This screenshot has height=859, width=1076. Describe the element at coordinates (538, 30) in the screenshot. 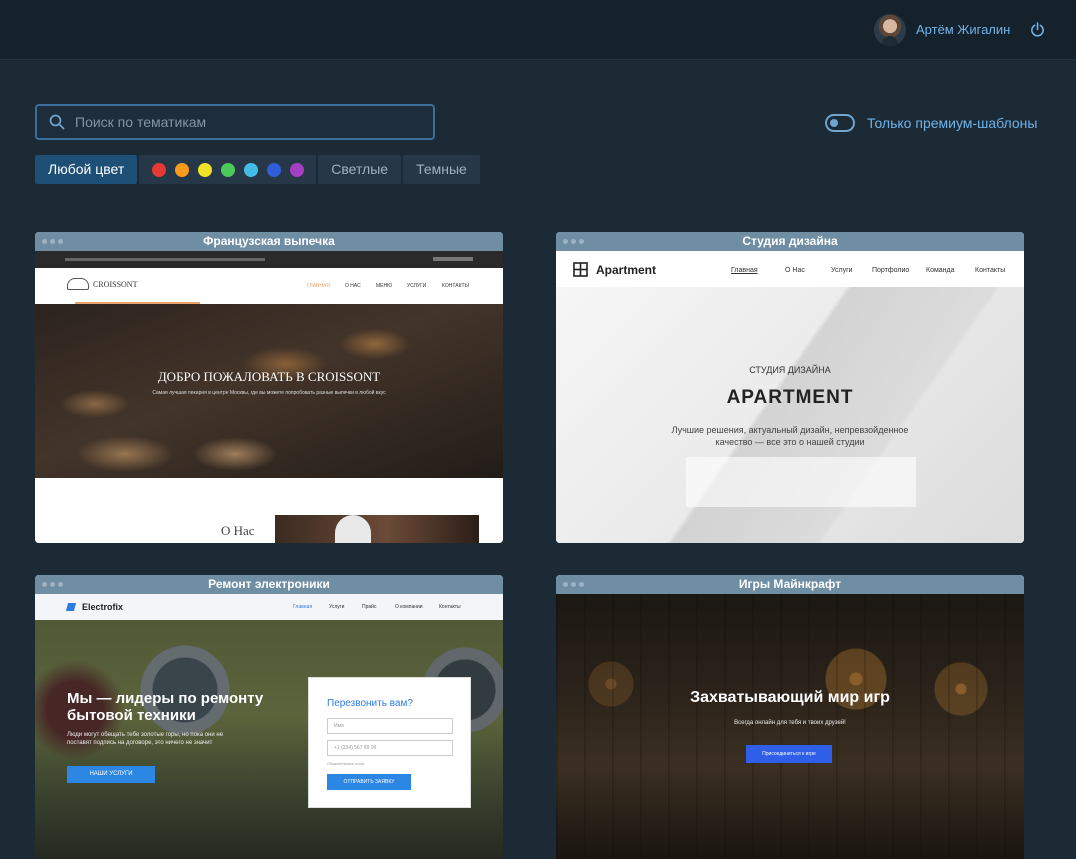

I see `top-bar: Артём Жигалин` at that location.